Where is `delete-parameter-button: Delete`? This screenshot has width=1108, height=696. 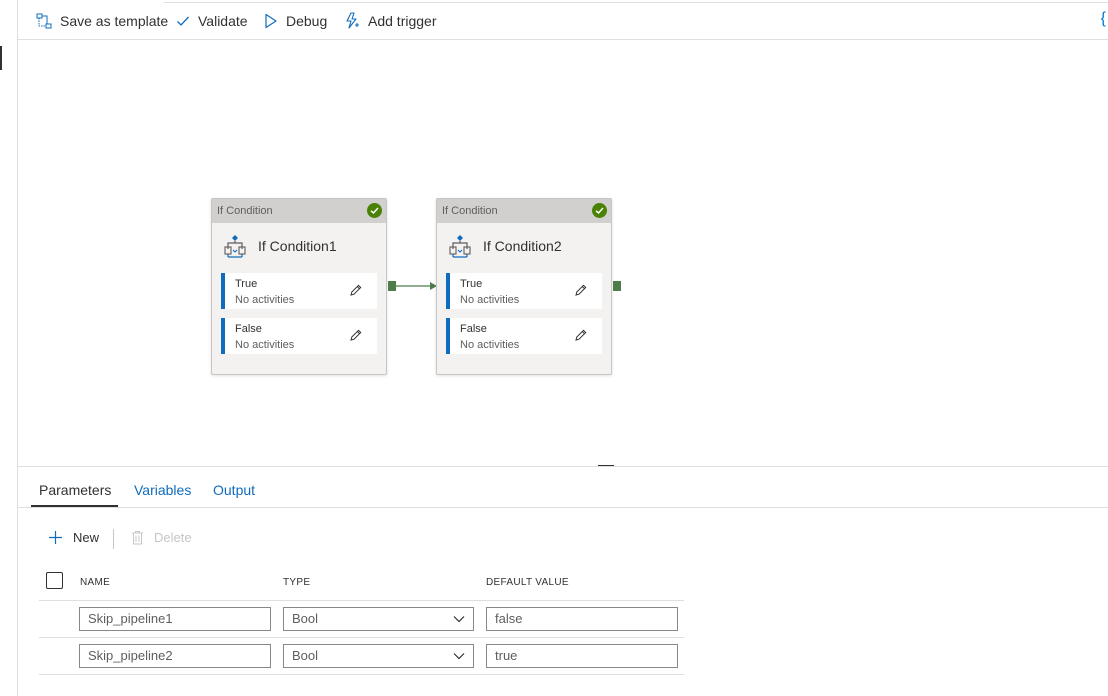
delete-parameter-button: Delete is located at coordinates (161, 537).